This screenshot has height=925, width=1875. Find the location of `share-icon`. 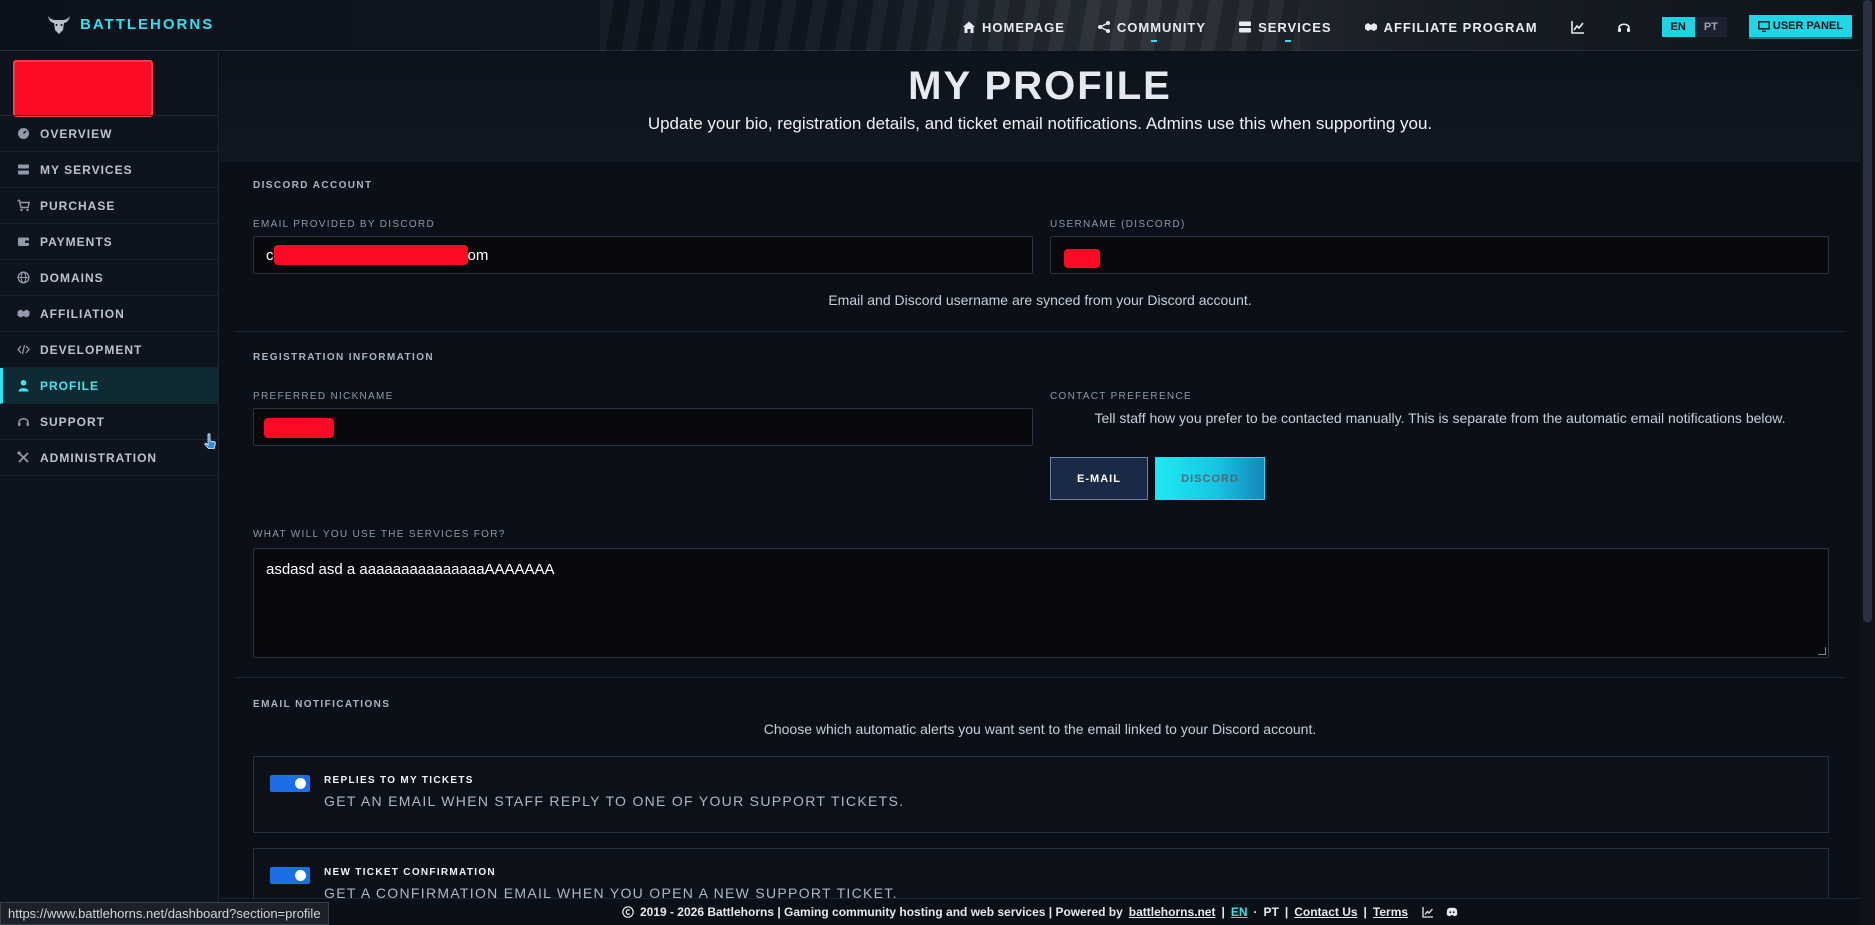

share-icon is located at coordinates (1103, 27).